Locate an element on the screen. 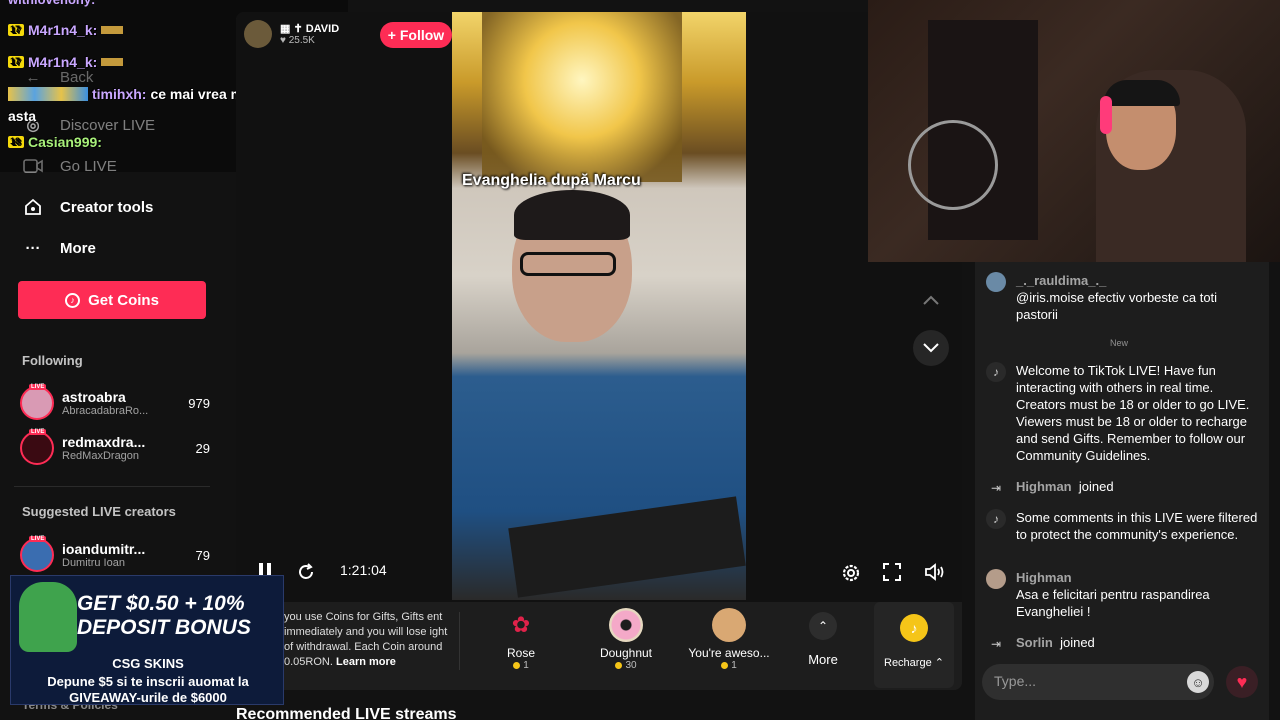  volume-button is located at coordinates (935, 572).